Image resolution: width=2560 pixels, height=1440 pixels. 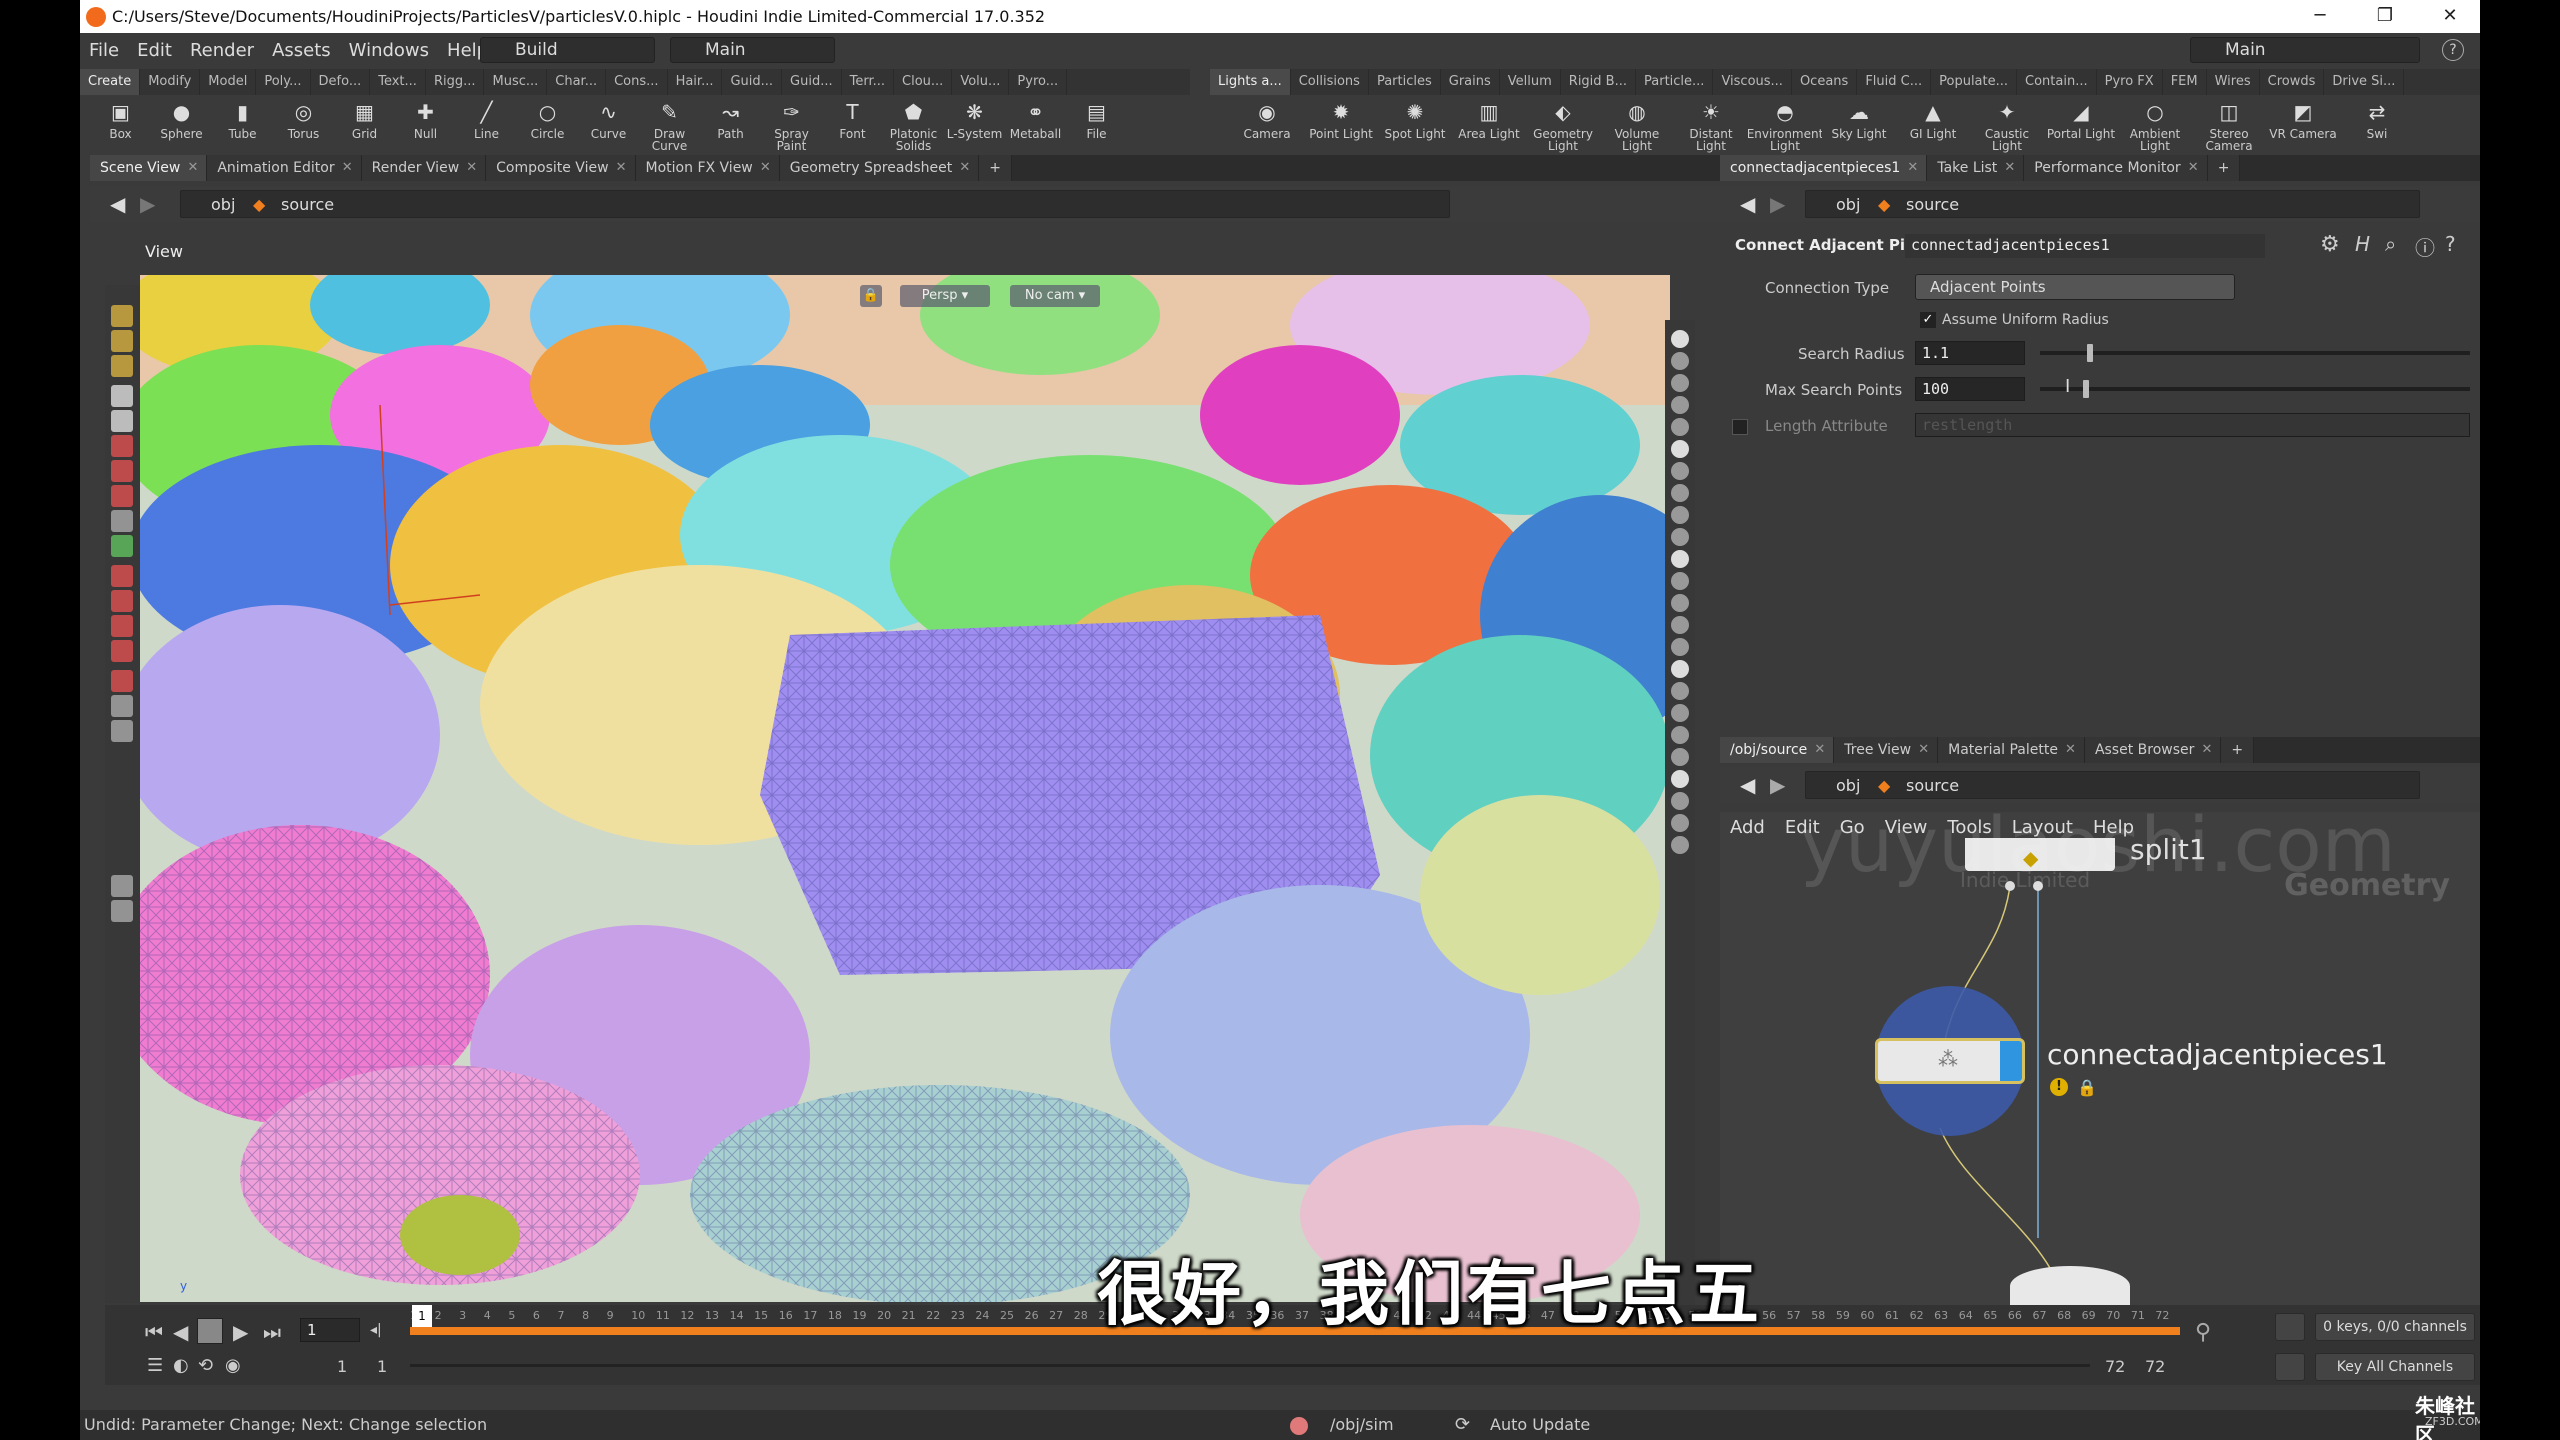 What do you see at coordinates (1250, 1365) in the screenshot?
I see `range-slider` at bounding box center [1250, 1365].